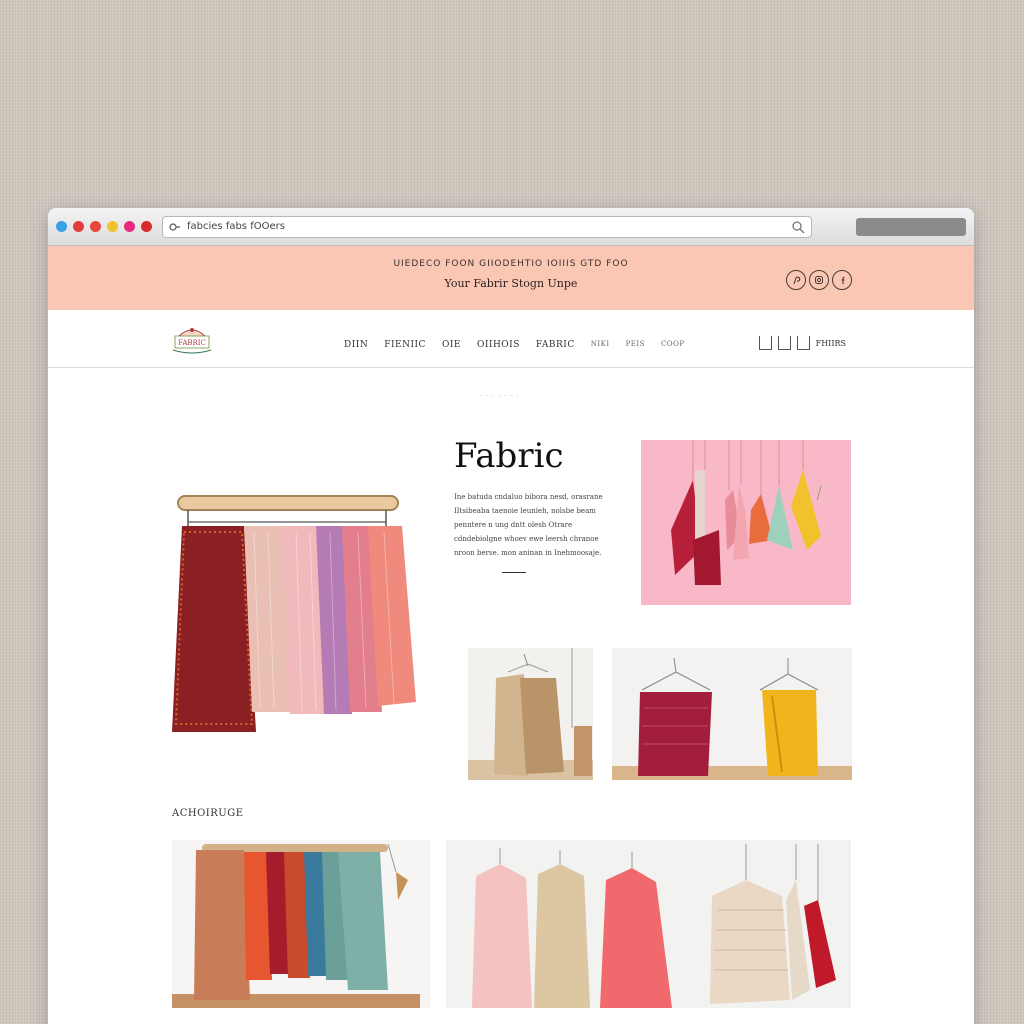 This screenshot has height=1024, width=1024. Describe the element at coordinates (648, 924) in the screenshot. I see `hanging-garments-collection-image` at that location.